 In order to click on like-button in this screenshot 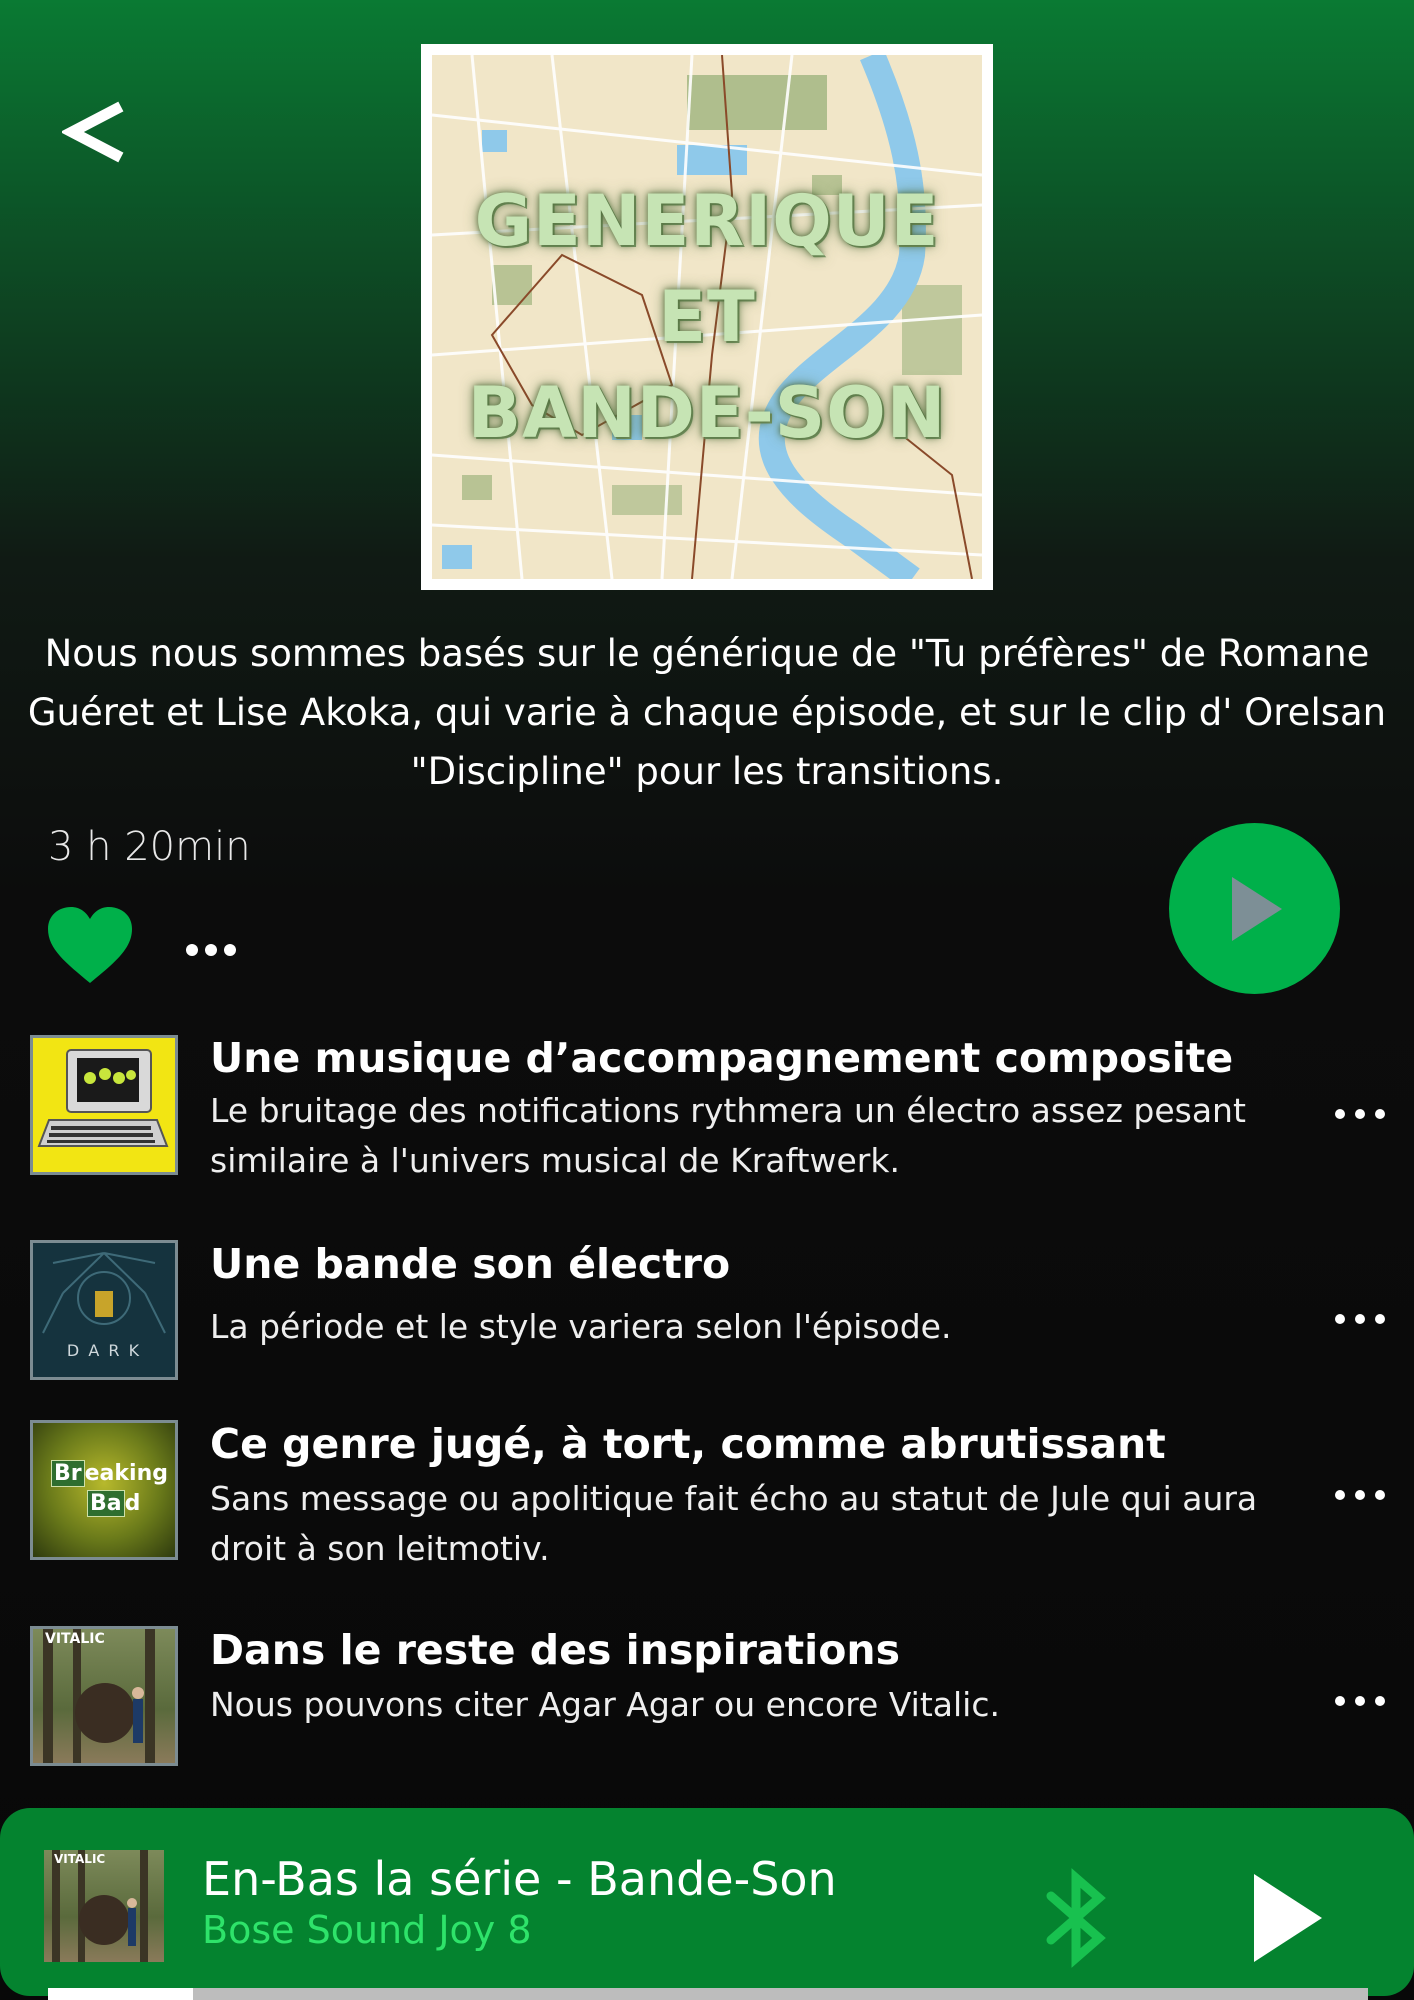, I will do `click(90, 945)`.